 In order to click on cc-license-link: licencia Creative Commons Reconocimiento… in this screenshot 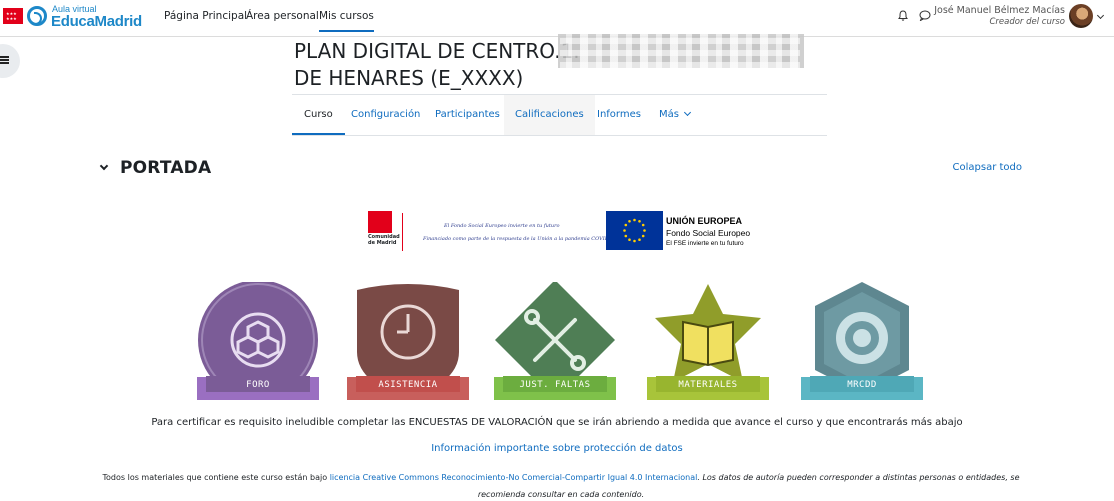, I will do `click(514, 477)`.